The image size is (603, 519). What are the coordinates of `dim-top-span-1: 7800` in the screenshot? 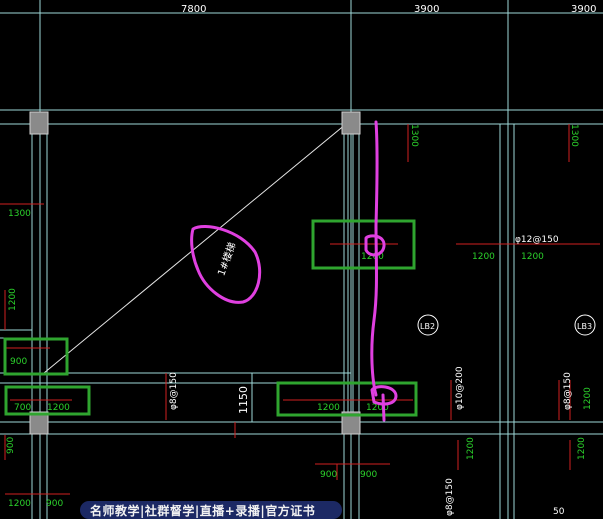 It's located at (193, 9).